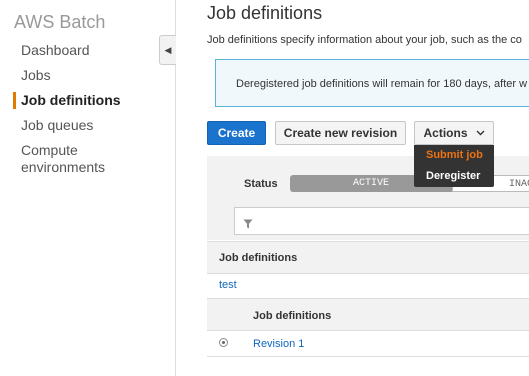  What do you see at coordinates (454, 176) in the screenshot?
I see `menu-item-deregister: Deregister` at bounding box center [454, 176].